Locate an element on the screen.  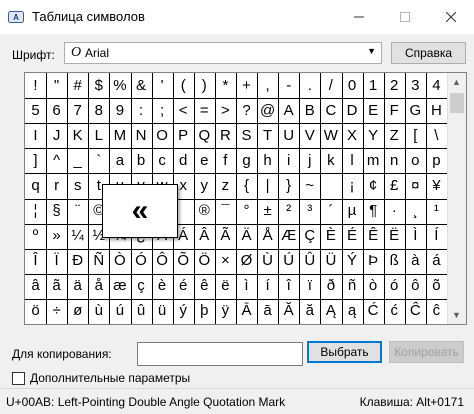
char-cell: $ is located at coordinates (98, 85).